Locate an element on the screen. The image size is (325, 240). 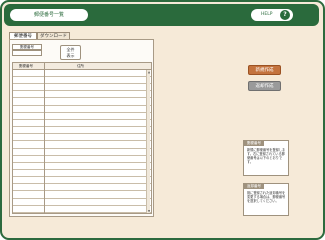
show-all-label-line2: 表示 is located at coordinates (70, 55).